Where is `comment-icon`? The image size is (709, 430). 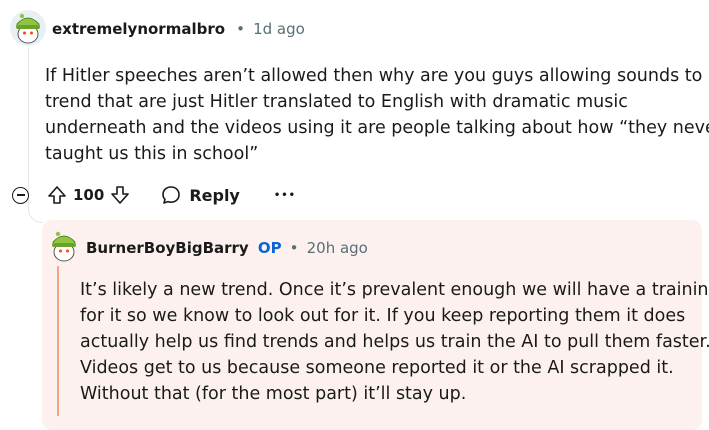 comment-icon is located at coordinates (171, 195).